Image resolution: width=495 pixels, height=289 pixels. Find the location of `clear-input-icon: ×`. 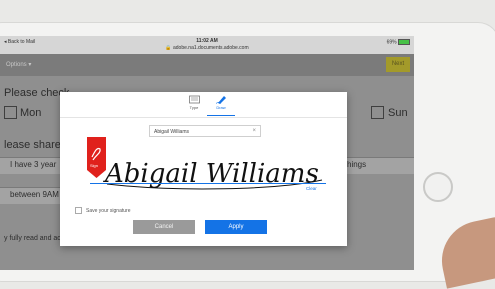

clear-input-icon: × is located at coordinates (254, 131).